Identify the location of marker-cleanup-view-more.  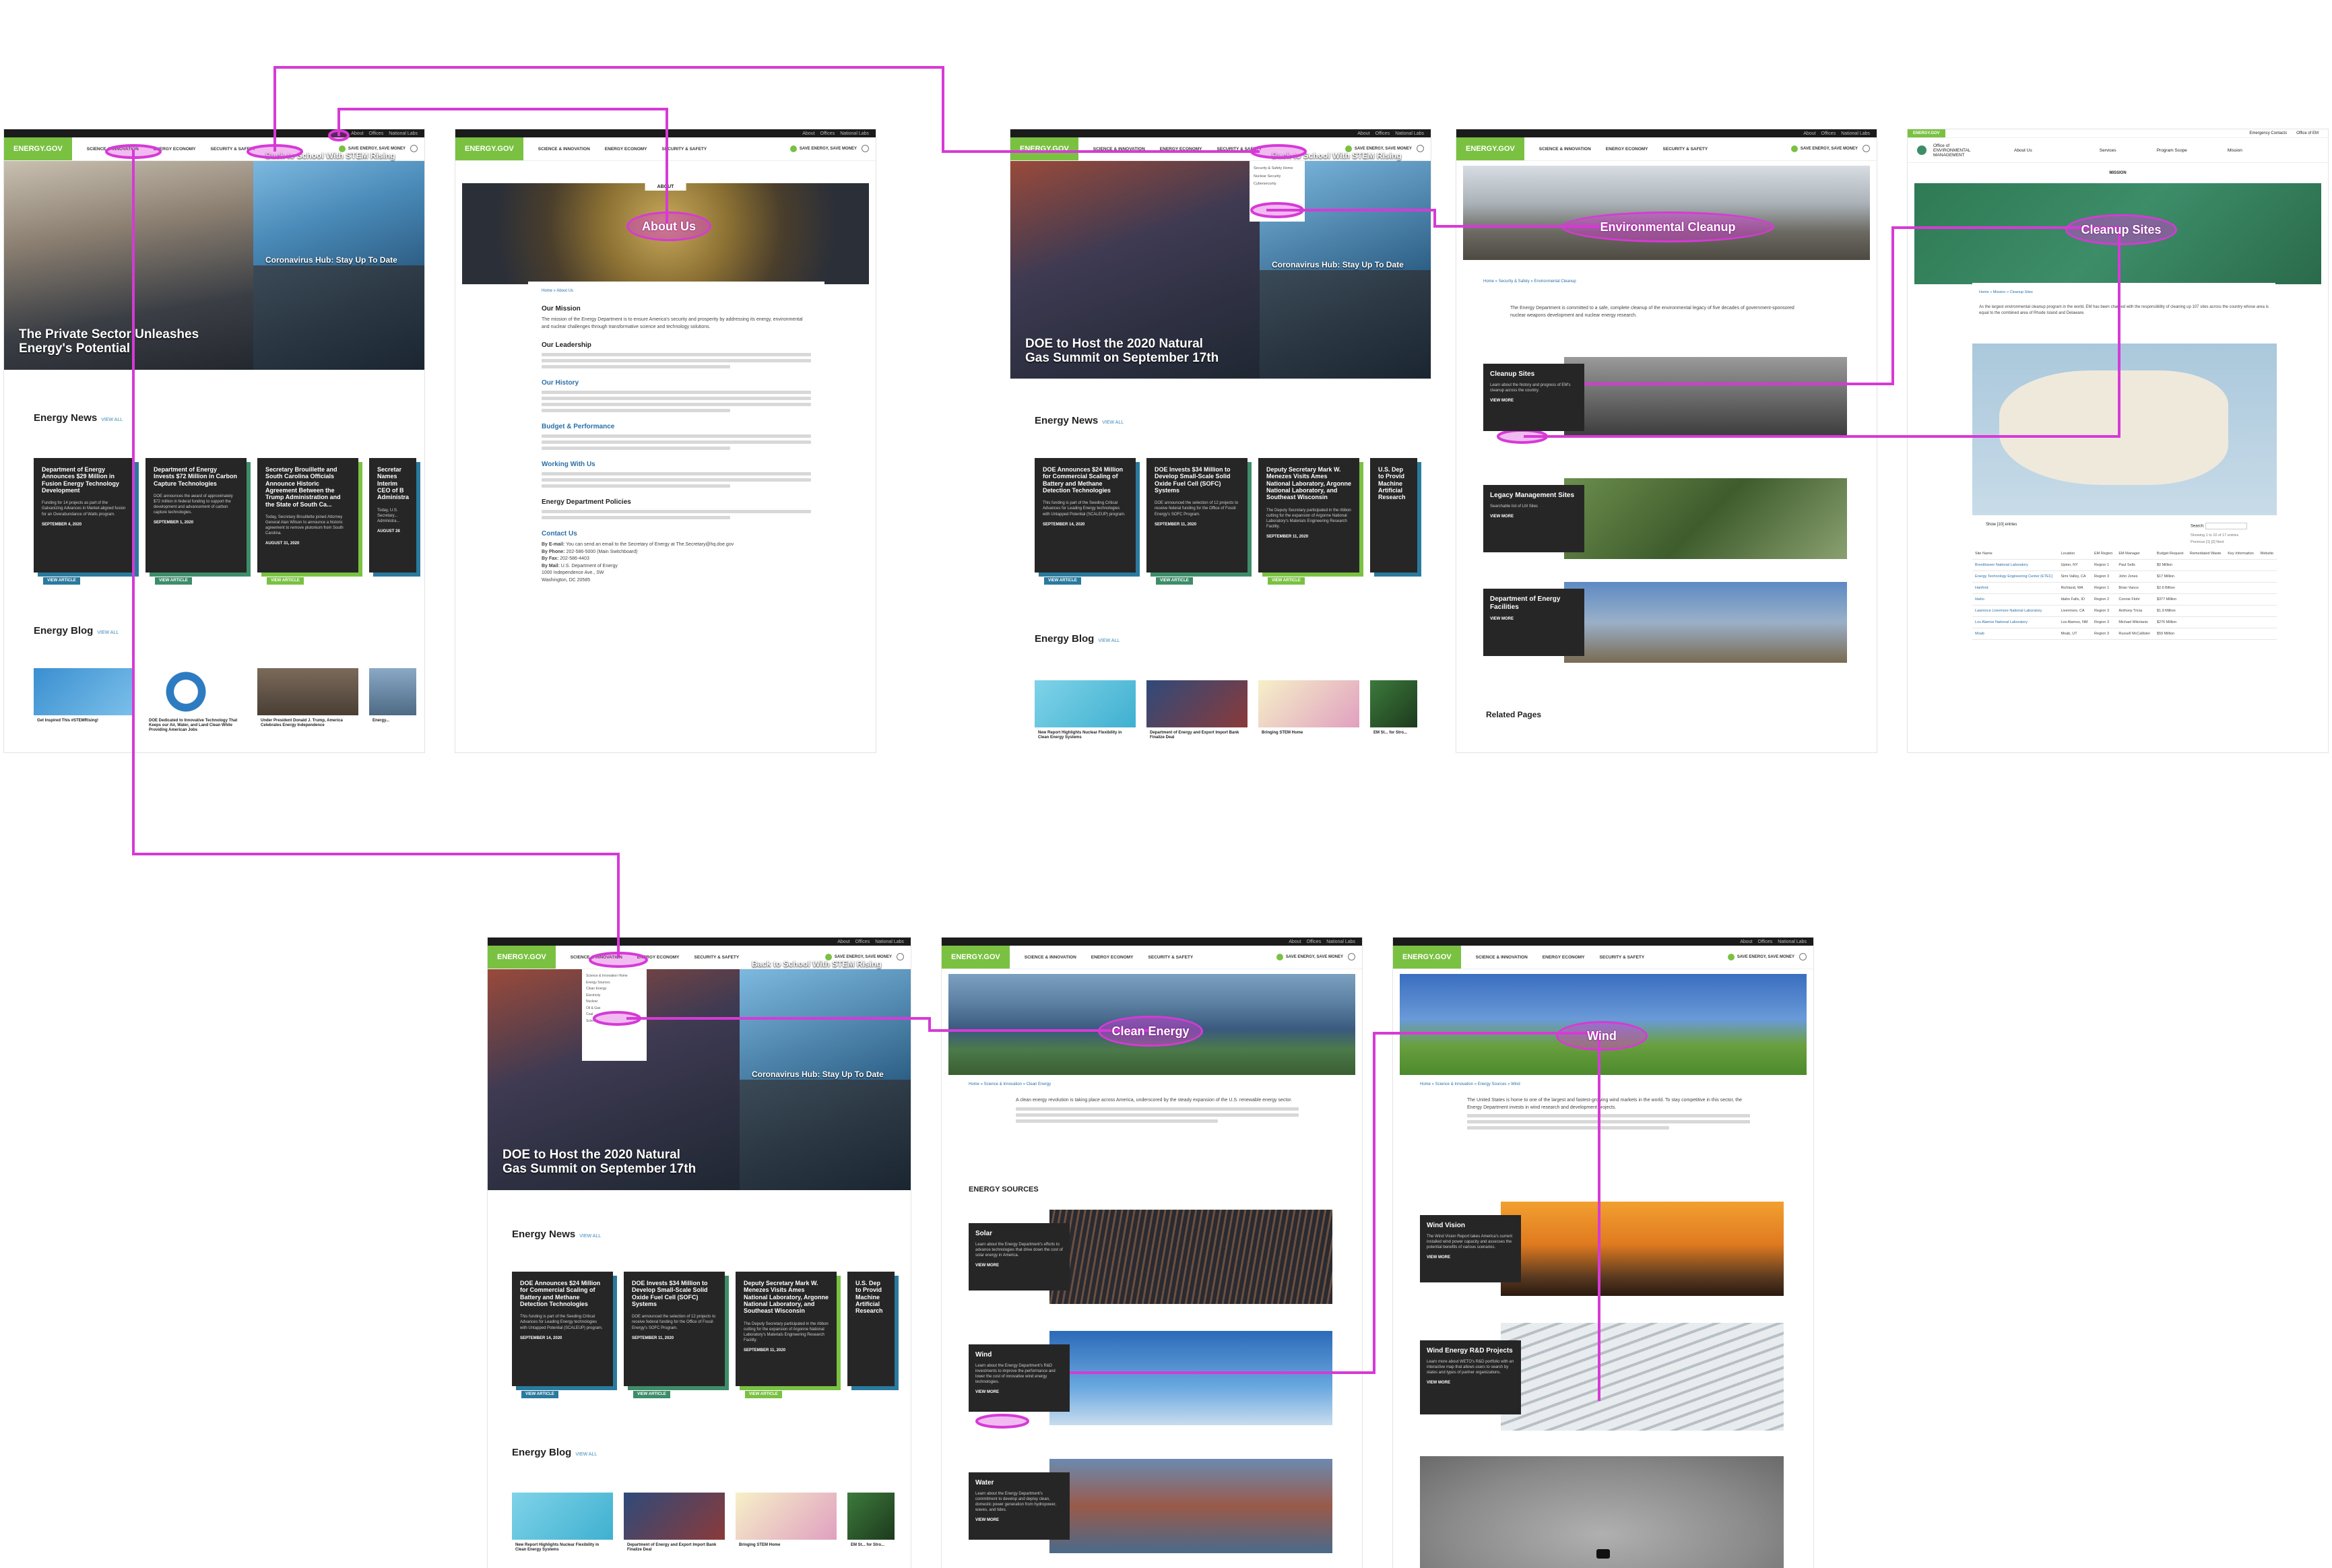
(1523, 436).